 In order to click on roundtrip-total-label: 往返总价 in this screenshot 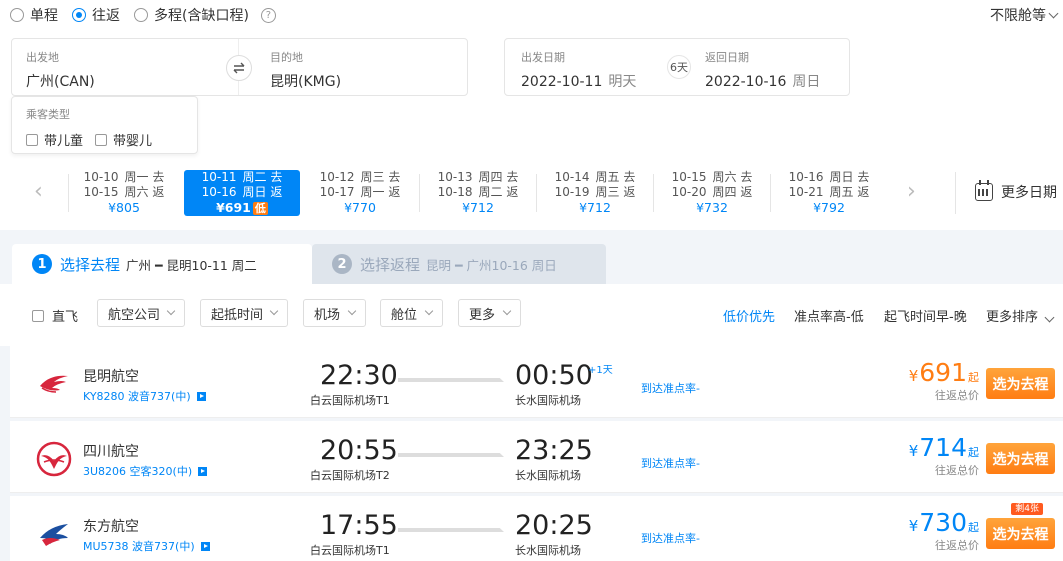, I will do `click(957, 395)`.